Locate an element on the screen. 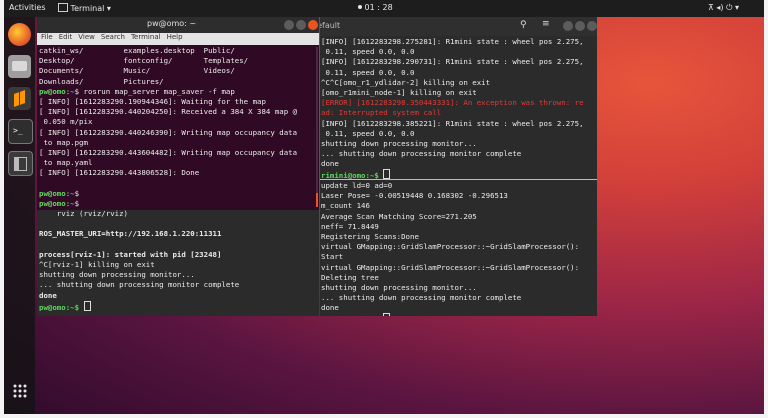 The width and height of the screenshot is (768, 418). power-icon: ⏻ is located at coordinates (729, 7).